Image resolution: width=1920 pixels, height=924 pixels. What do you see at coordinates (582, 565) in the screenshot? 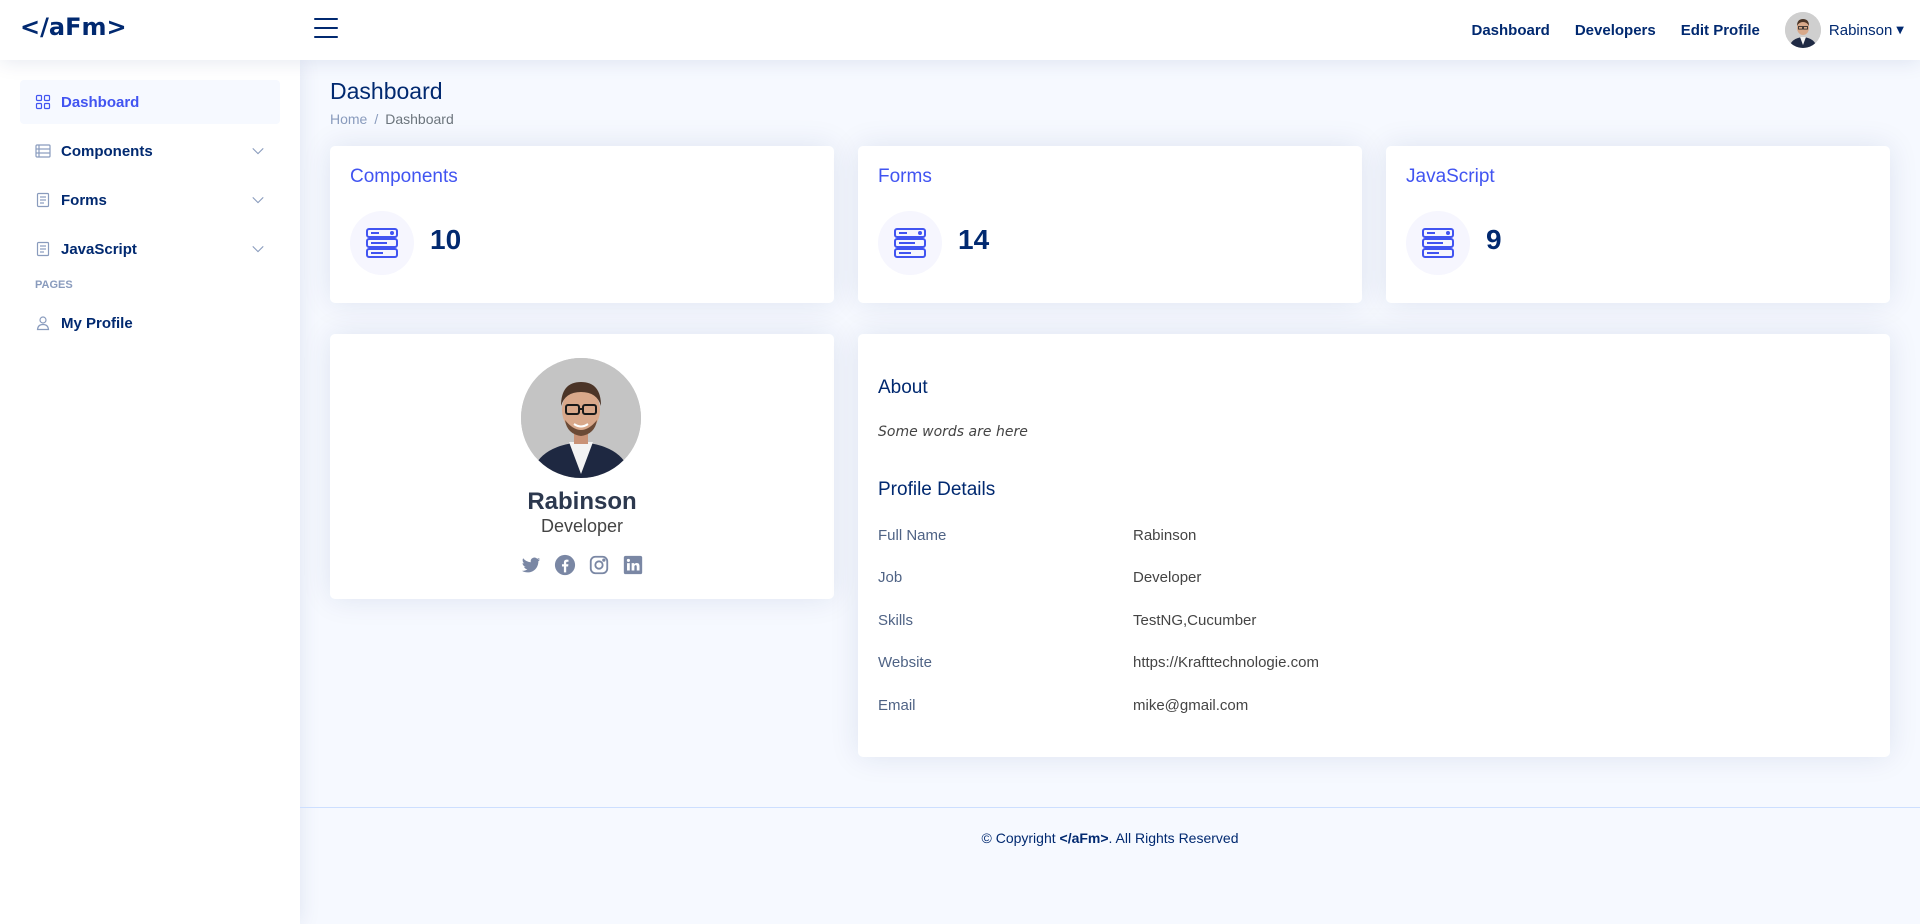
I see `social-links` at bounding box center [582, 565].